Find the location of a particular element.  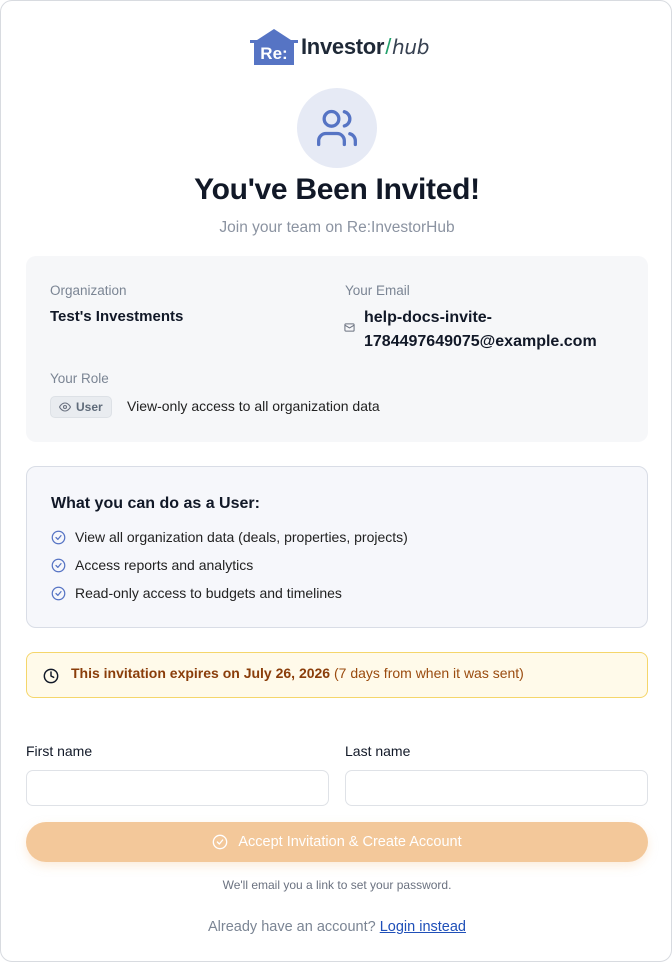

page-subtitle: Join your team on Re:InvestorHub is located at coordinates (337, 227).